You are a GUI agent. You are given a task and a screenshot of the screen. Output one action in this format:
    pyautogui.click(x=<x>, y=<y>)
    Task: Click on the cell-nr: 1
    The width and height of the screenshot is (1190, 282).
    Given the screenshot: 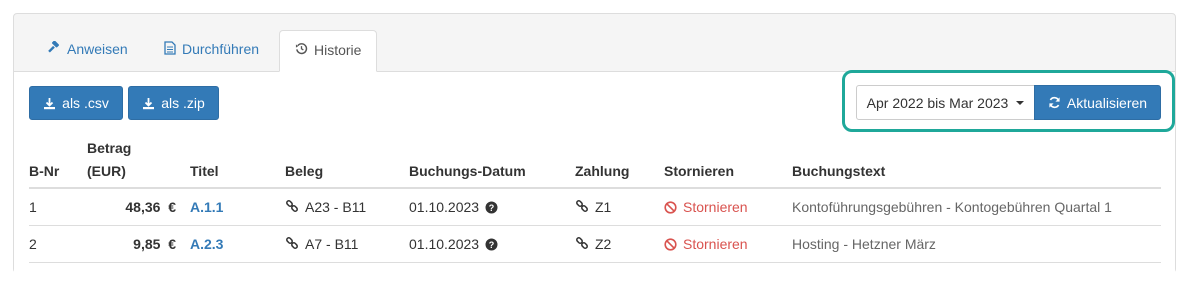 What is the action you would take?
    pyautogui.click(x=58, y=207)
    